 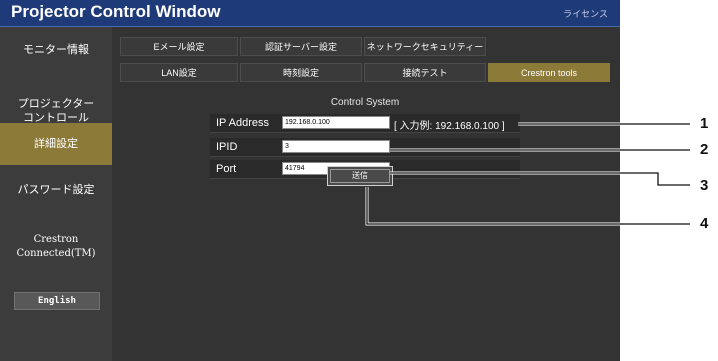 What do you see at coordinates (704, 185) in the screenshot?
I see `callout-number-3: 3` at bounding box center [704, 185].